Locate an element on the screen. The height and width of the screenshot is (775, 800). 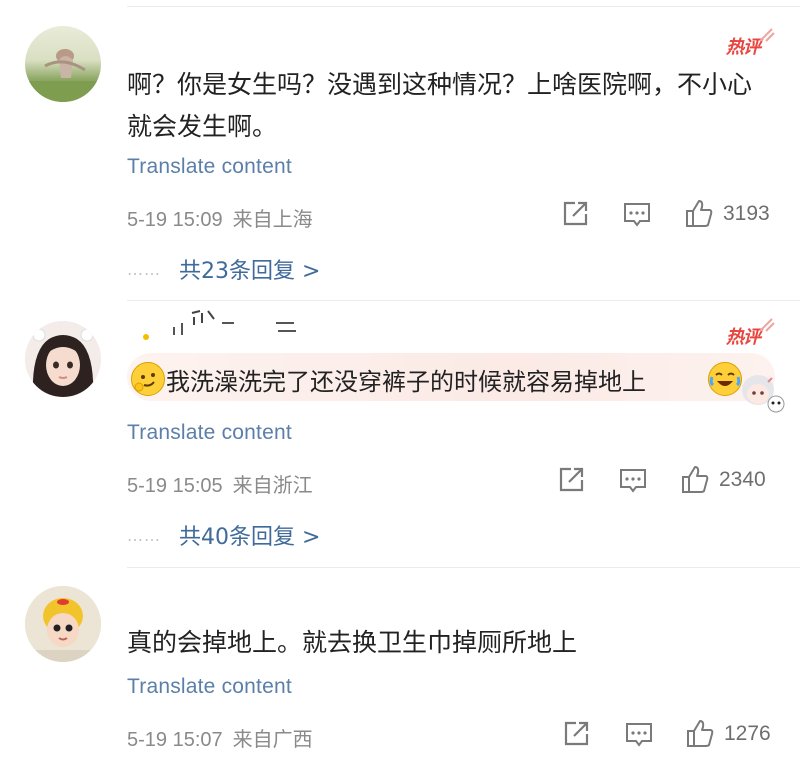
comment-meta: 5-19 15:09 来自上海 is located at coordinates (220, 217).